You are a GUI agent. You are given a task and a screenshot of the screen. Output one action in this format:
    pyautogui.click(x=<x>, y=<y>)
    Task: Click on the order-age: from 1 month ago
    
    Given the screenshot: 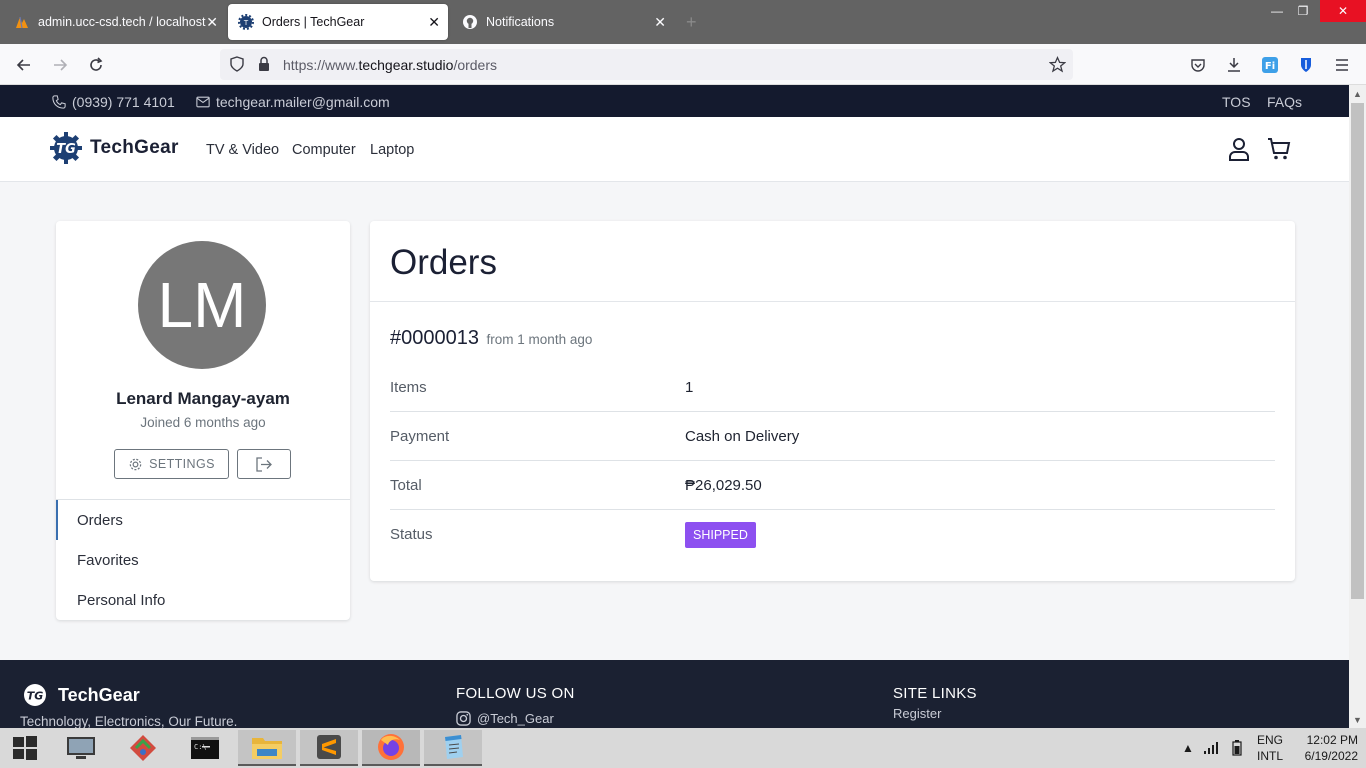 What is the action you would take?
    pyautogui.click(x=539, y=339)
    